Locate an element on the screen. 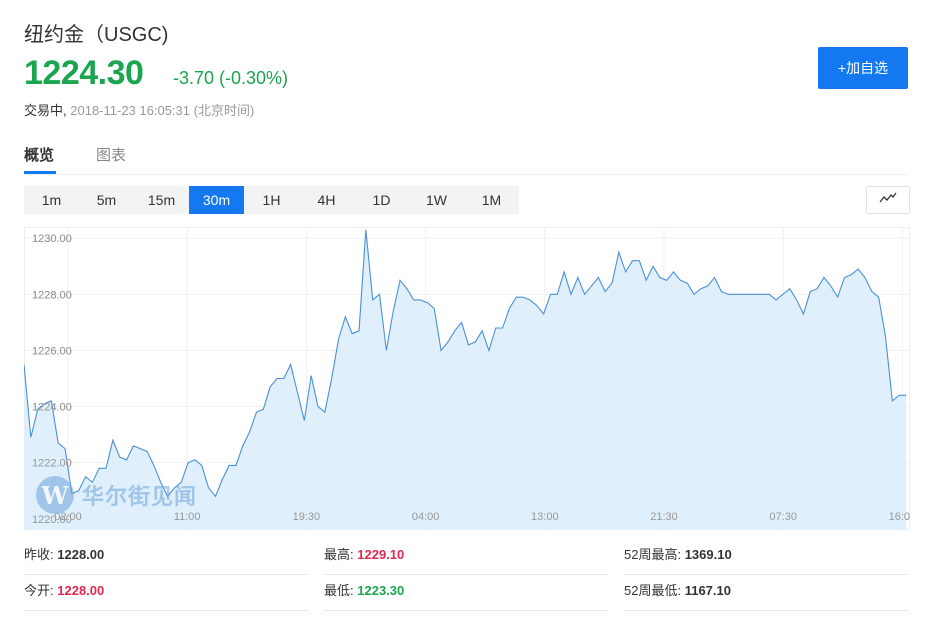  trading-status: 交易中, 2018-11-23 16:05:31 (北京时间) is located at coordinates (139, 109).